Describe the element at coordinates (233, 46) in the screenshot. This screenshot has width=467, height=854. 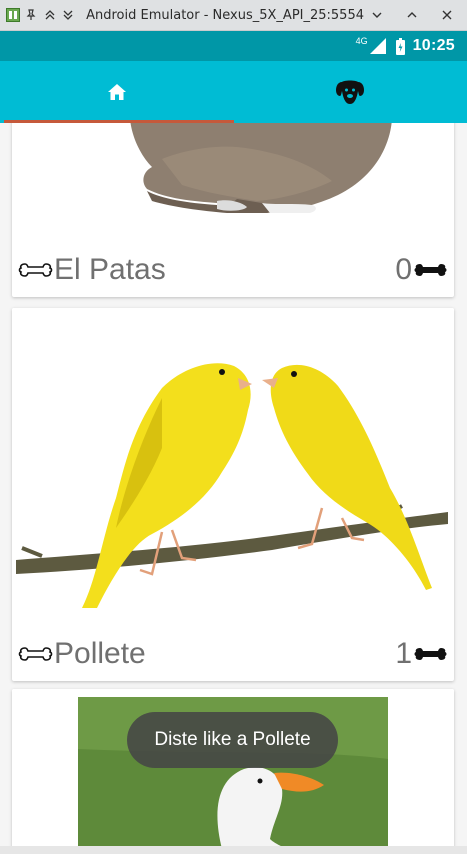
I see `android-status-bar: 4G 10:25` at that location.